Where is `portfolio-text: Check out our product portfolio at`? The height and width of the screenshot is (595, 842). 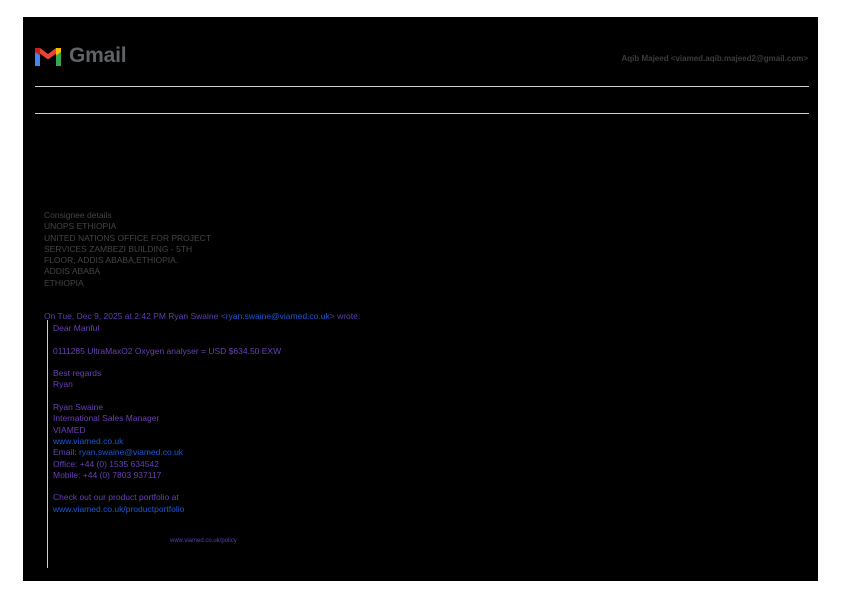
portfolio-text: Check out our product portfolio at is located at coordinates (116, 497).